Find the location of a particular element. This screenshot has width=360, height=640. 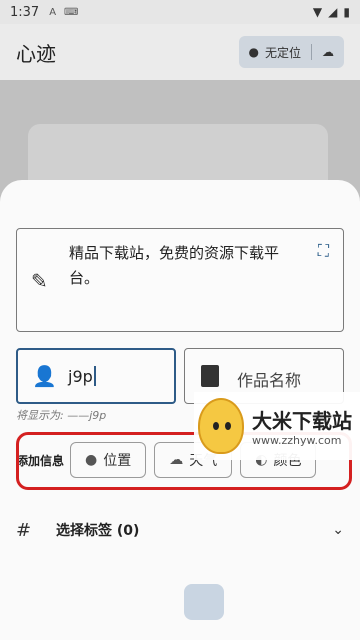

author-text: j9p is located at coordinates (80, 376).